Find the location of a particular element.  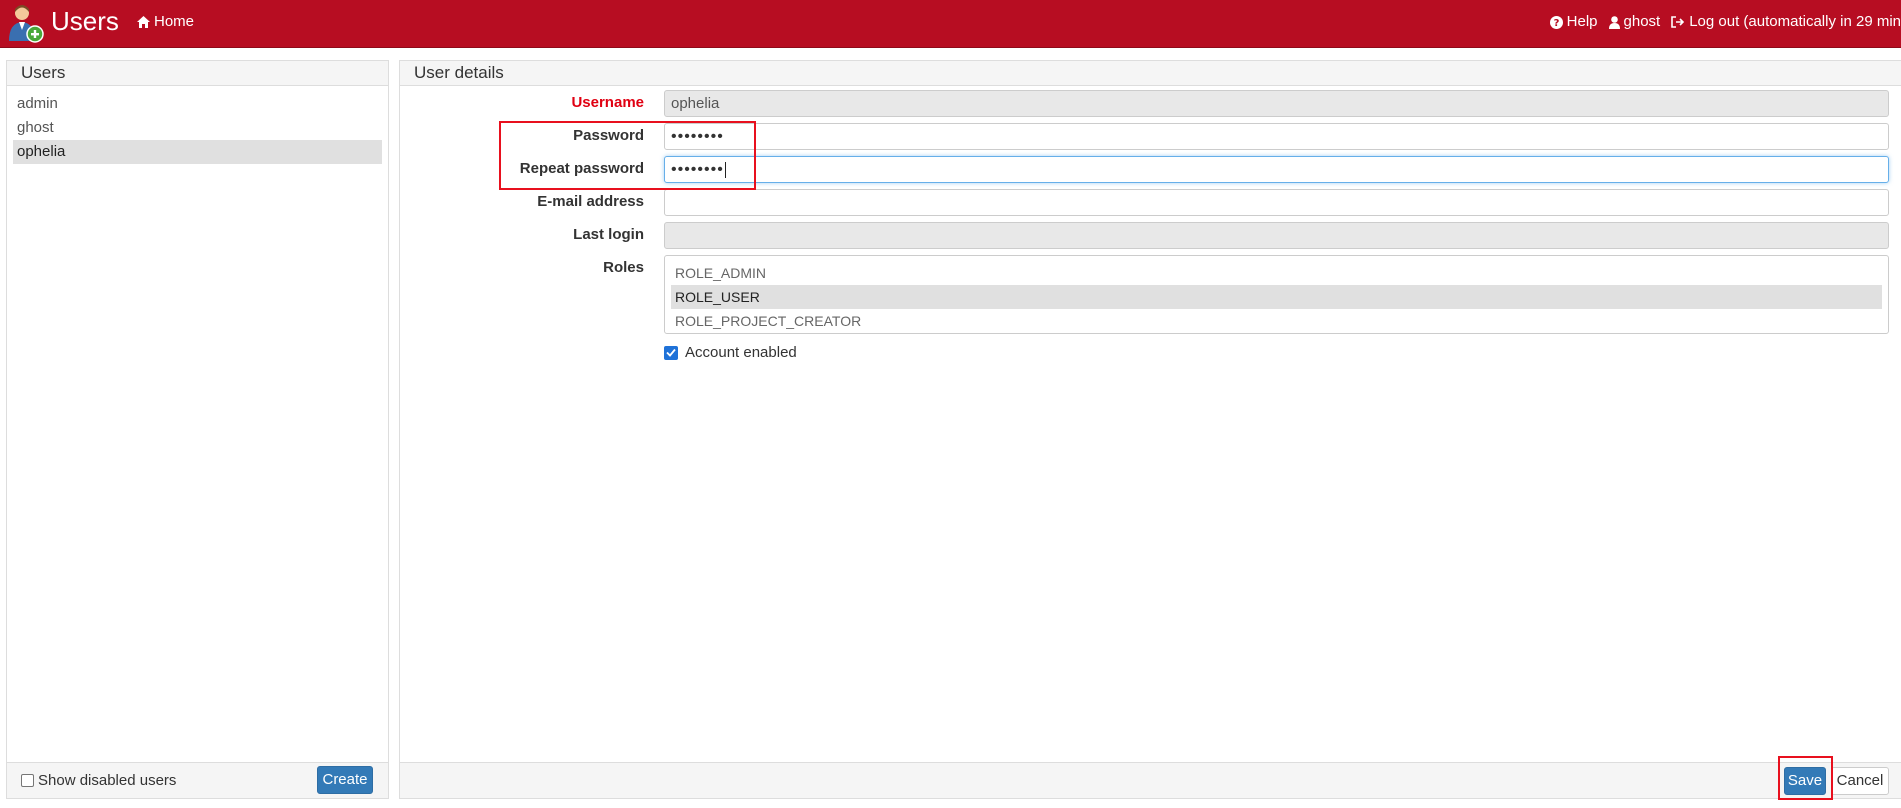

nav-home-label: Home is located at coordinates (174, 21).